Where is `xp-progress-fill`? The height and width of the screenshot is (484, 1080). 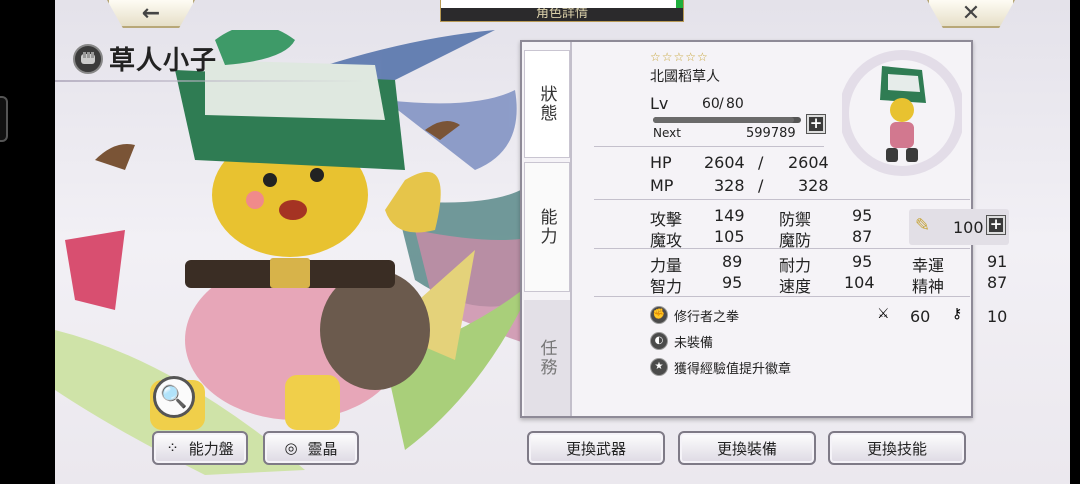
xp-progress-fill is located at coordinates (723, 120).